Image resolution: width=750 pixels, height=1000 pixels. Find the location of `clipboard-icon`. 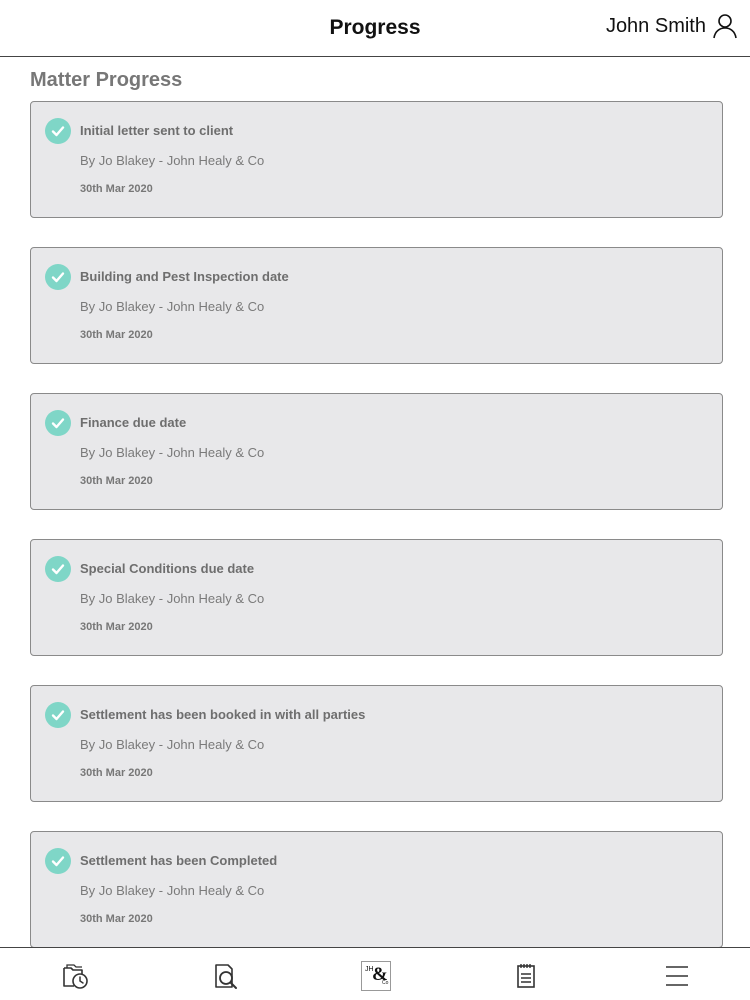

clipboard-icon is located at coordinates (526, 976).